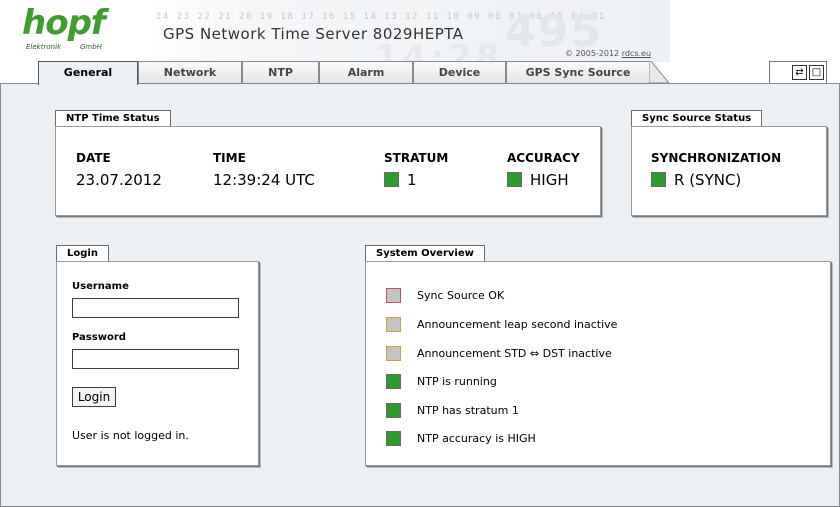 The width and height of the screenshot is (840, 507). I want to click on synchronization-label: SYNCHRONIZATION, so click(716, 158).